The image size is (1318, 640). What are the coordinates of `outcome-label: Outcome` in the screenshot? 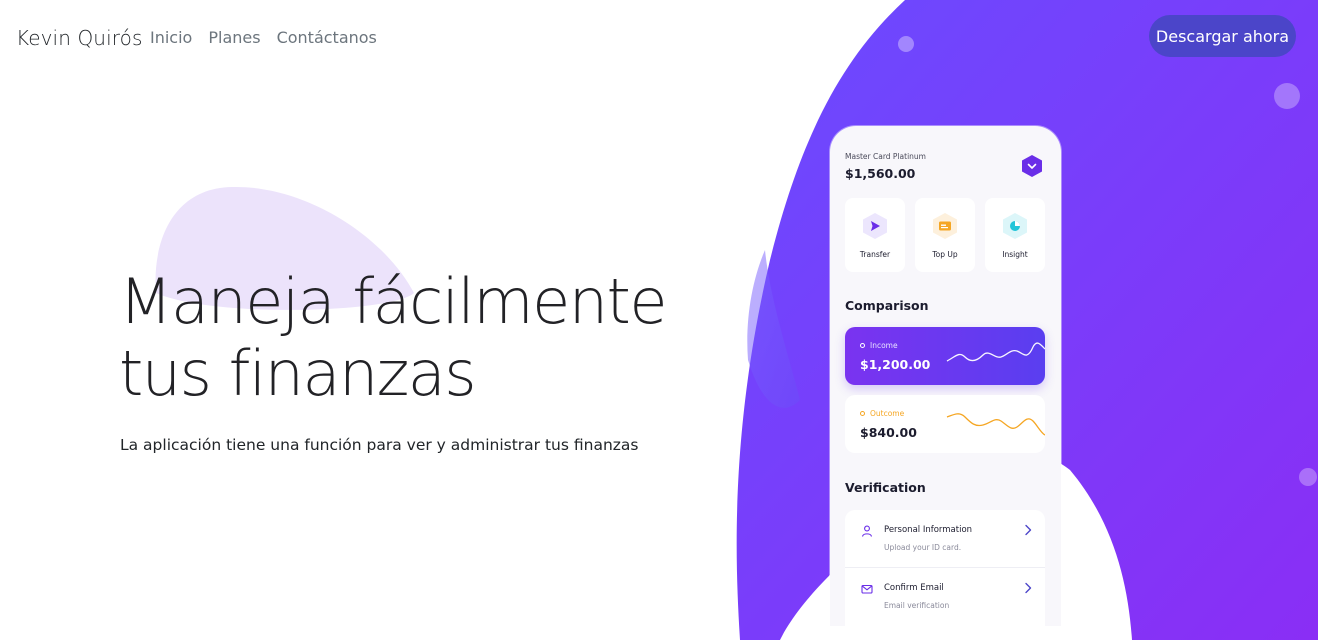 It's located at (882, 413).